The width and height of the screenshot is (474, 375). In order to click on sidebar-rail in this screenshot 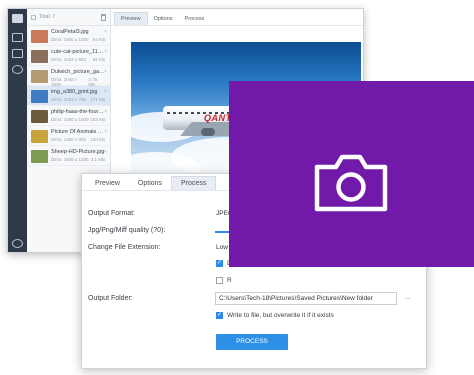, I will do `click(17, 130)`.